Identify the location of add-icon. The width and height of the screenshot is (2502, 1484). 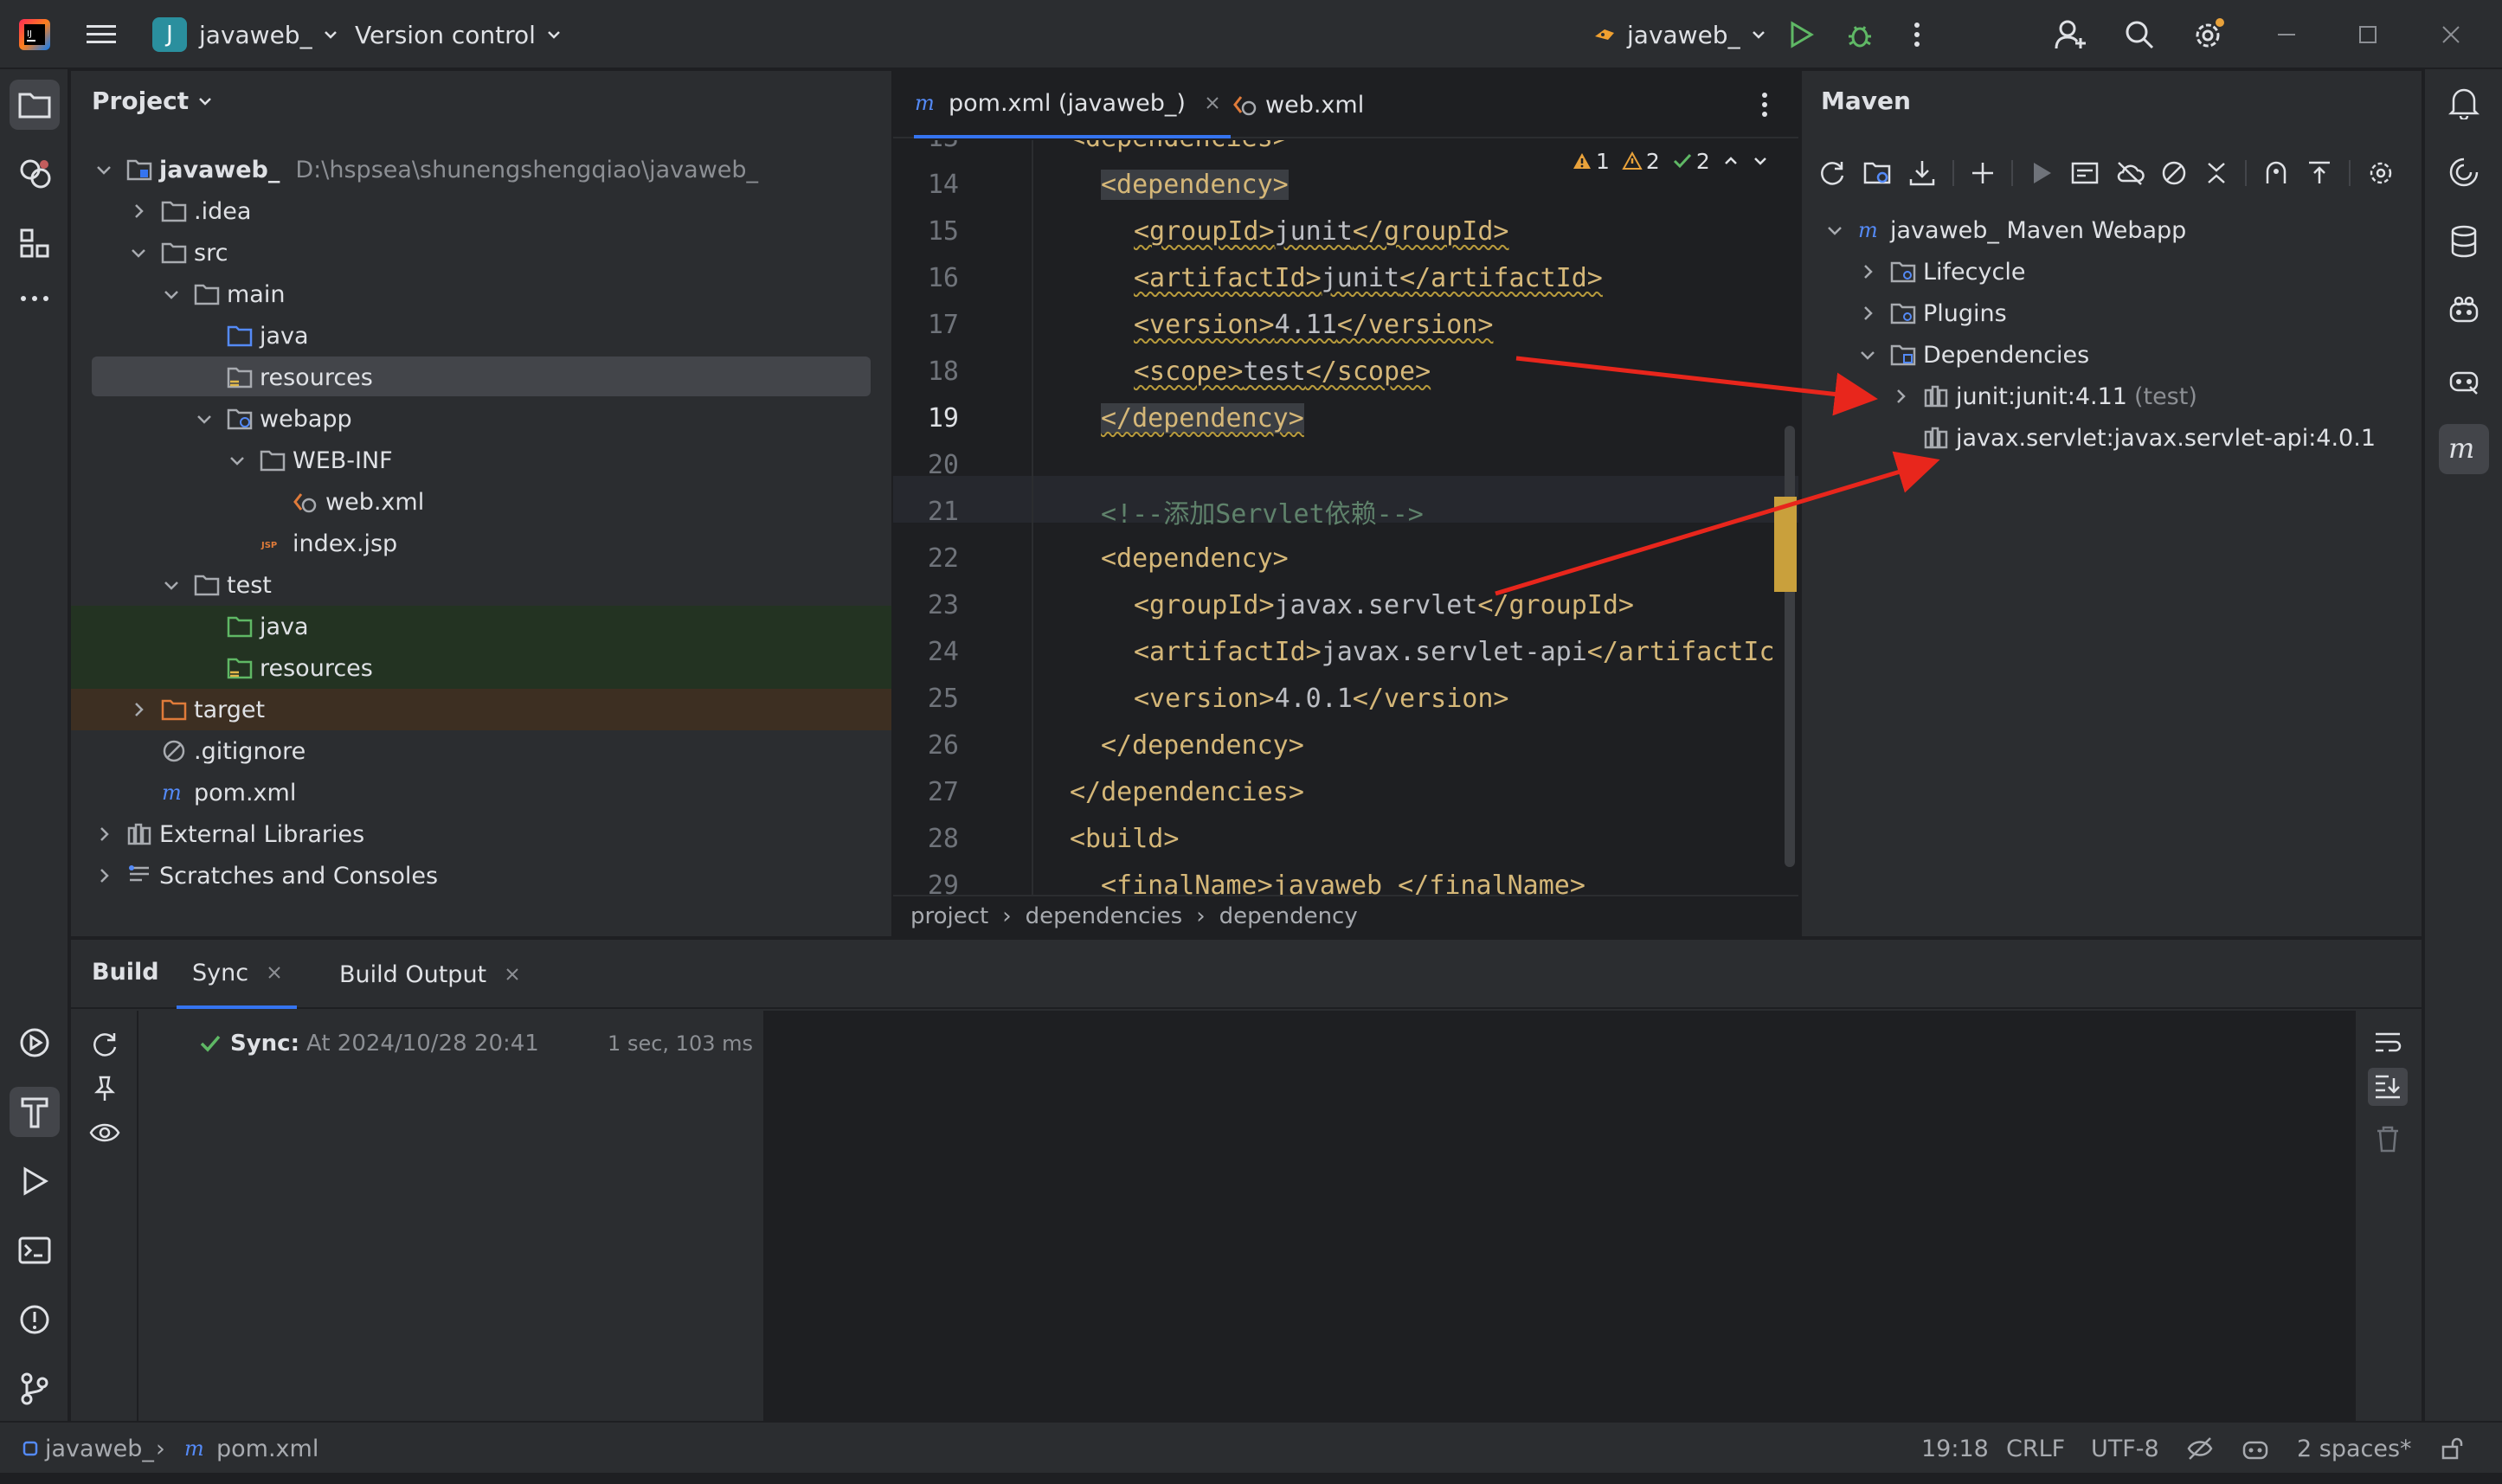
(1983, 173).